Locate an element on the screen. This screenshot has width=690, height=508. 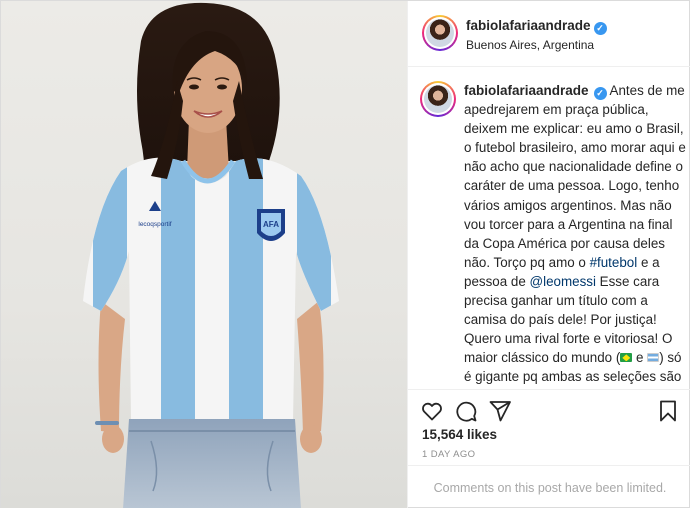
comments-limited-notice: Comments on this post have been limited. is located at coordinates (549, 486).